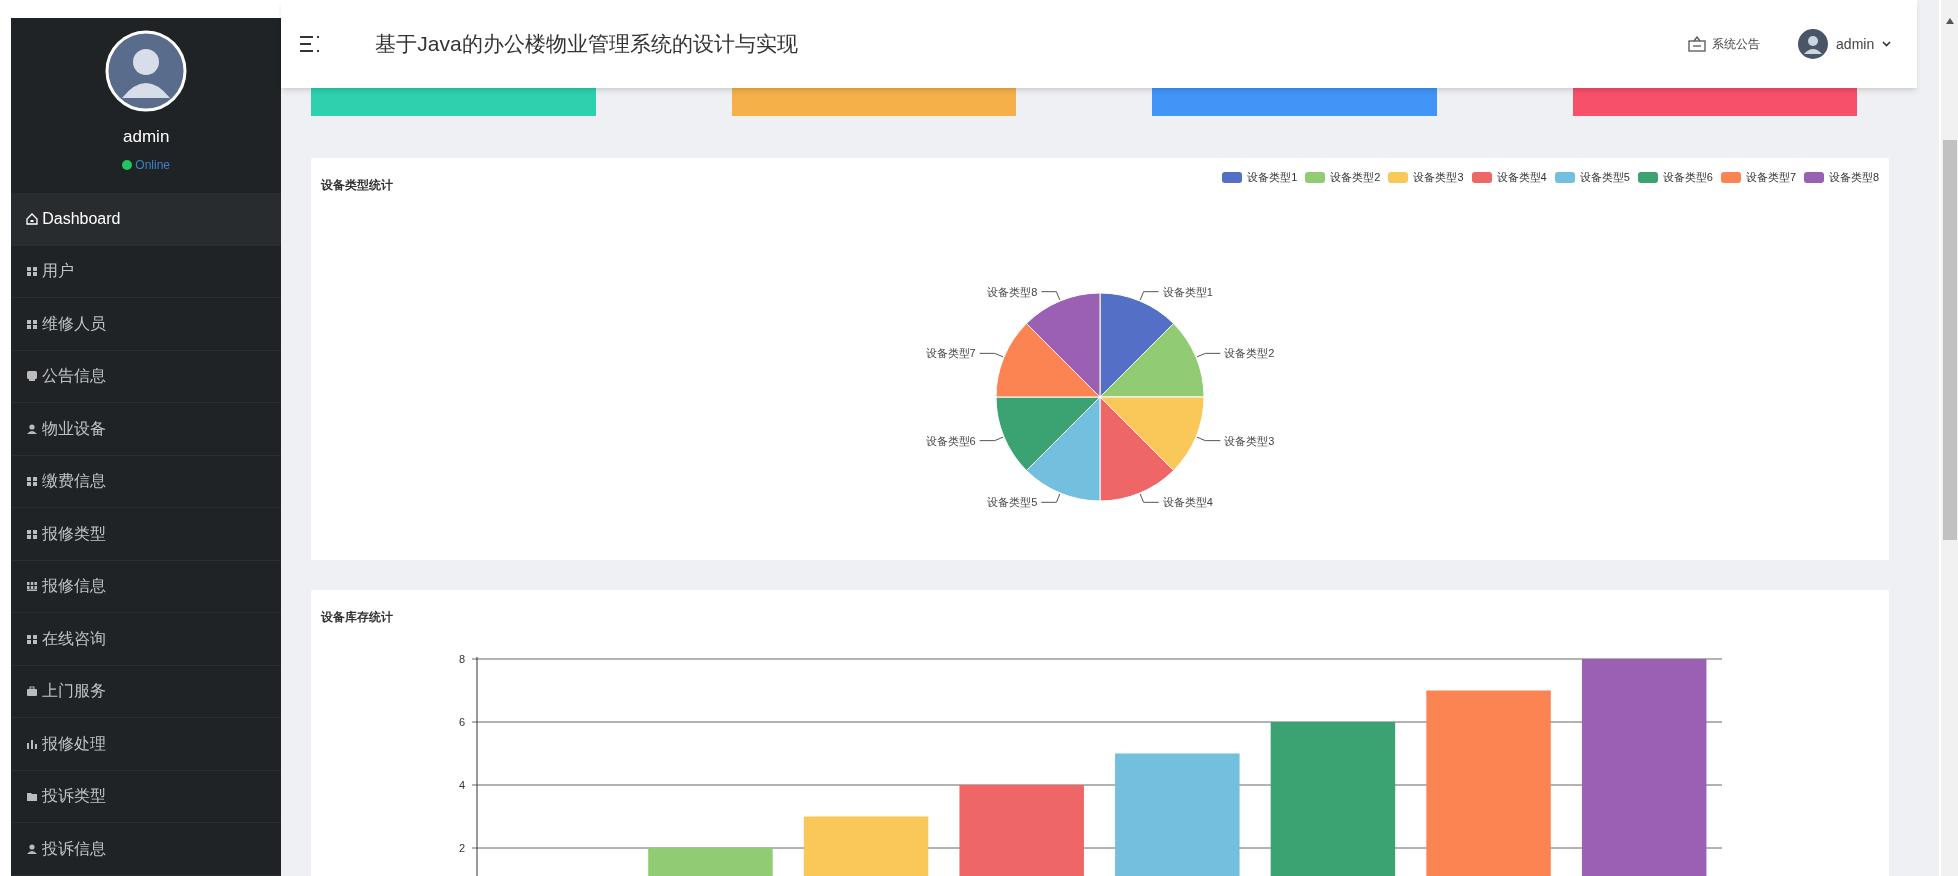 The height and width of the screenshot is (876, 1958). I want to click on panel-title: 设备库存统计, so click(357, 617).